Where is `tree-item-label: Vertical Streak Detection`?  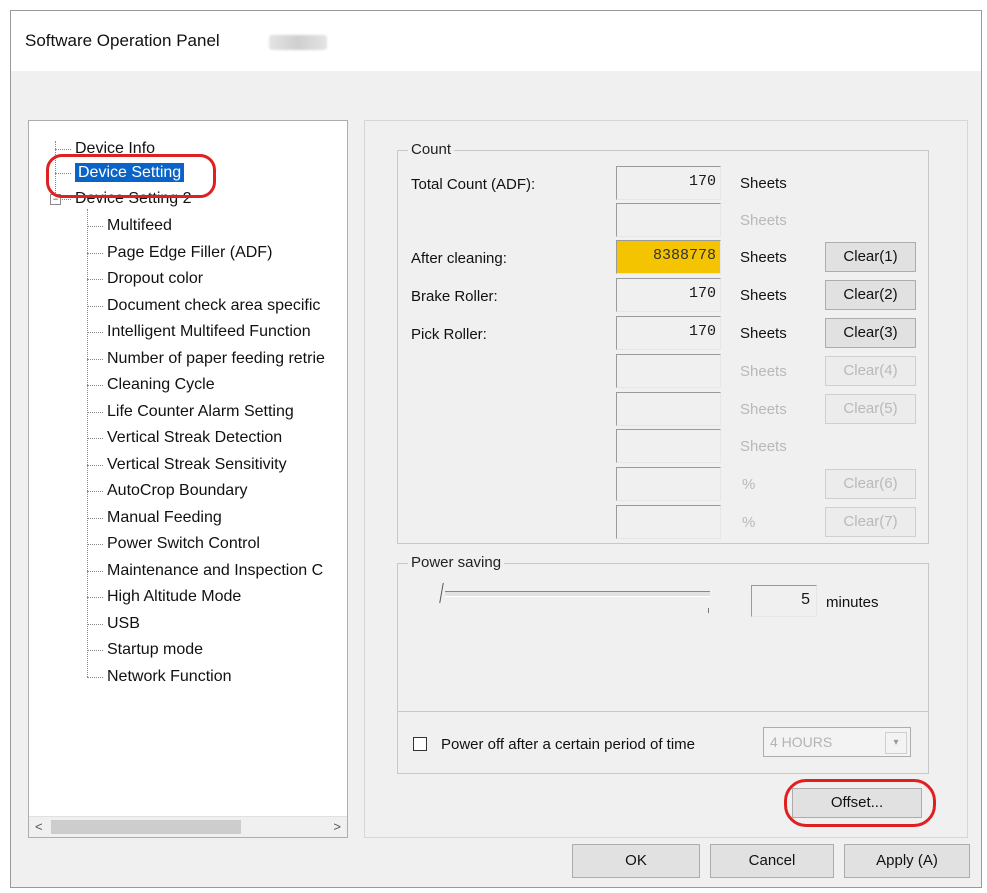
tree-item-label: Vertical Streak Detection is located at coordinates (195, 437).